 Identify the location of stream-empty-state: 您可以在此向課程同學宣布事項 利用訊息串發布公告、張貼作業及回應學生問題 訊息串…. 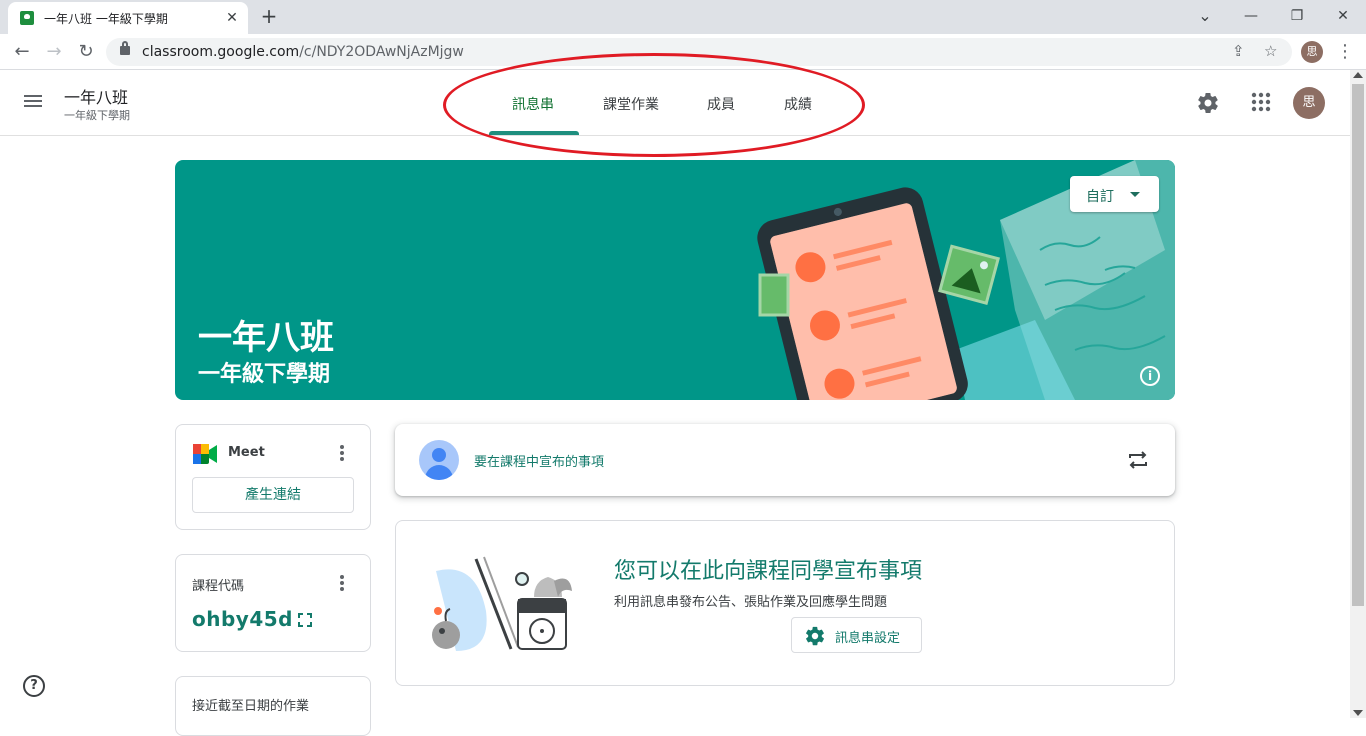
(785, 603).